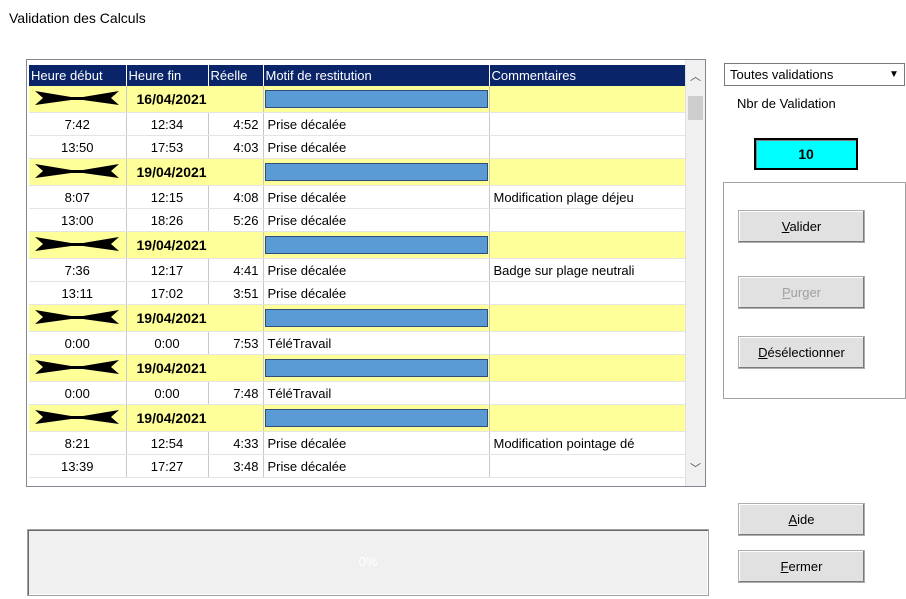 The width and height of the screenshot is (906, 599). Describe the element at coordinates (801, 519) in the screenshot. I see `aide-button: Aide` at that location.